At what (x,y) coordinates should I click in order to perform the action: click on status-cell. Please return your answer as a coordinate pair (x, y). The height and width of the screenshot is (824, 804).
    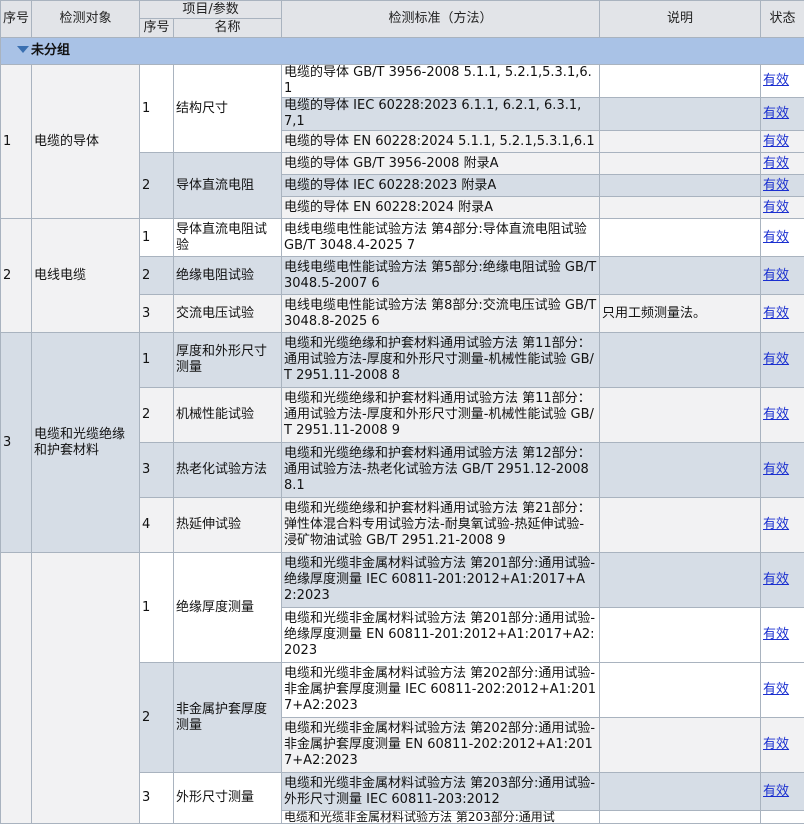
    Looking at the image, I should click on (782, 817).